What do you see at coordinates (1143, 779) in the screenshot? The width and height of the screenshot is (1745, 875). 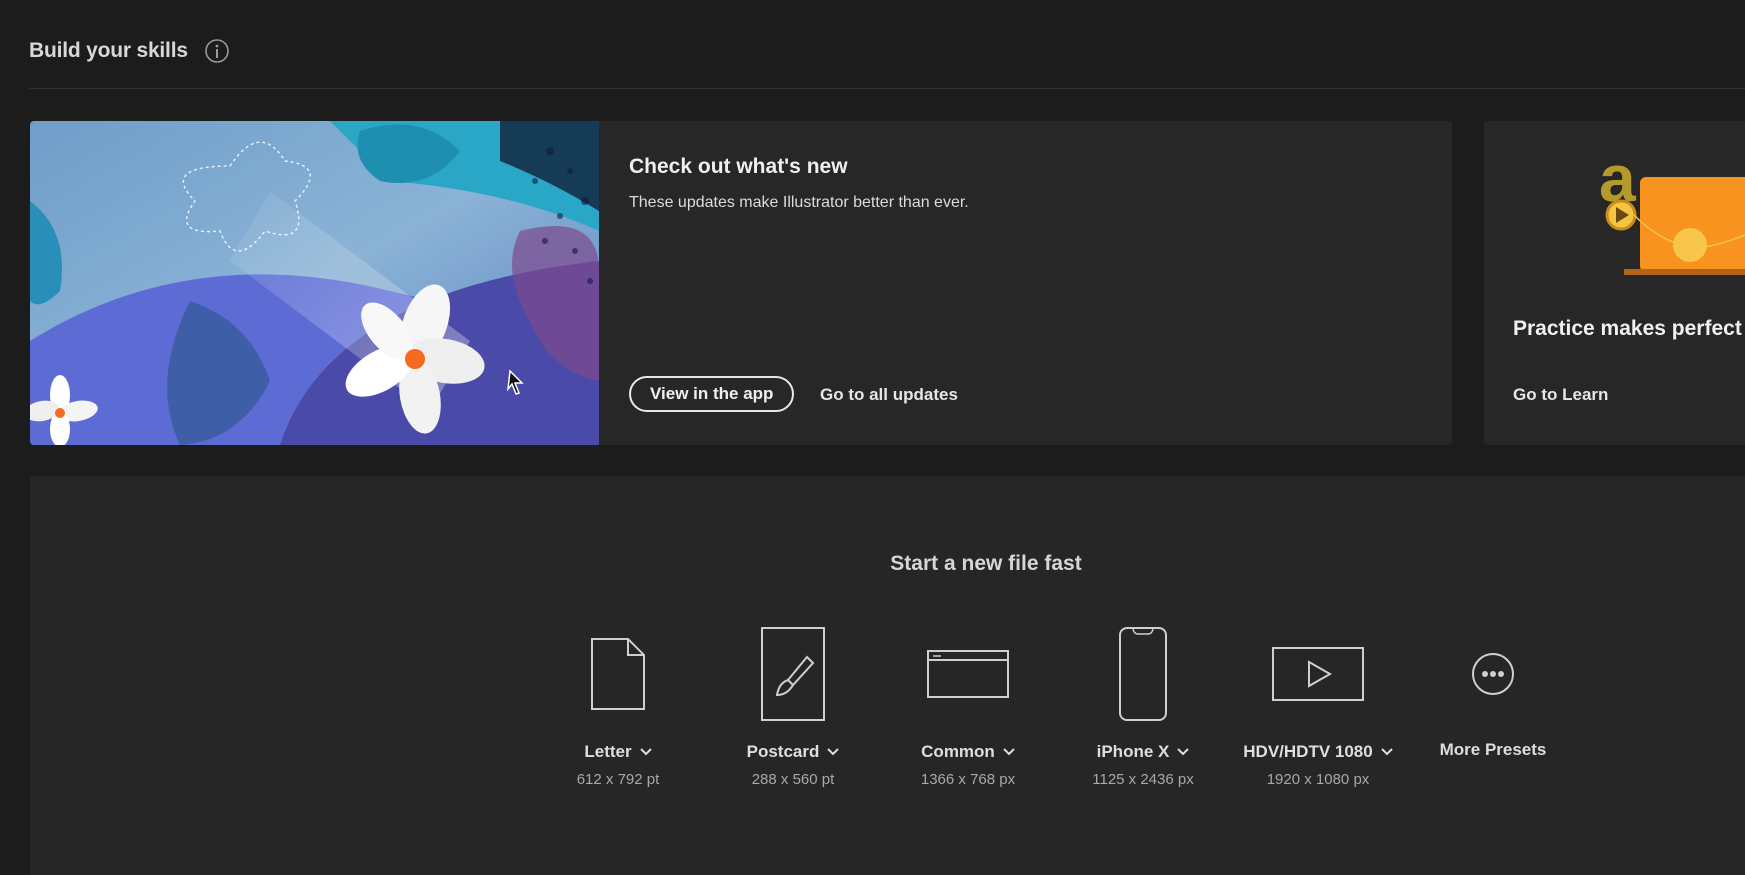 I see `preset-size: 1125 x 2436 px` at bounding box center [1143, 779].